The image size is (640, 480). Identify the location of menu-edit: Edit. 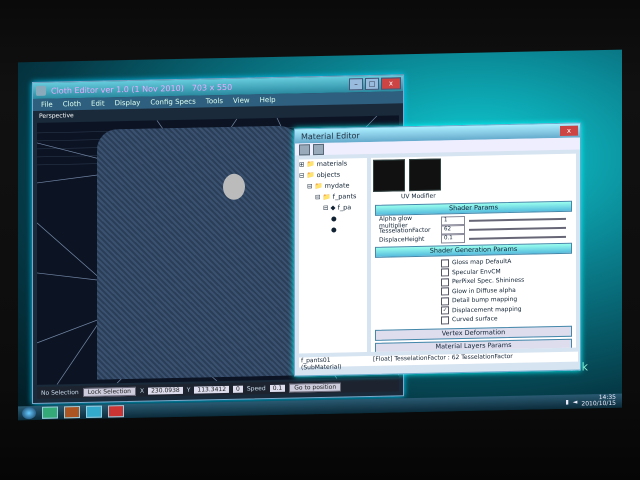
(98, 104).